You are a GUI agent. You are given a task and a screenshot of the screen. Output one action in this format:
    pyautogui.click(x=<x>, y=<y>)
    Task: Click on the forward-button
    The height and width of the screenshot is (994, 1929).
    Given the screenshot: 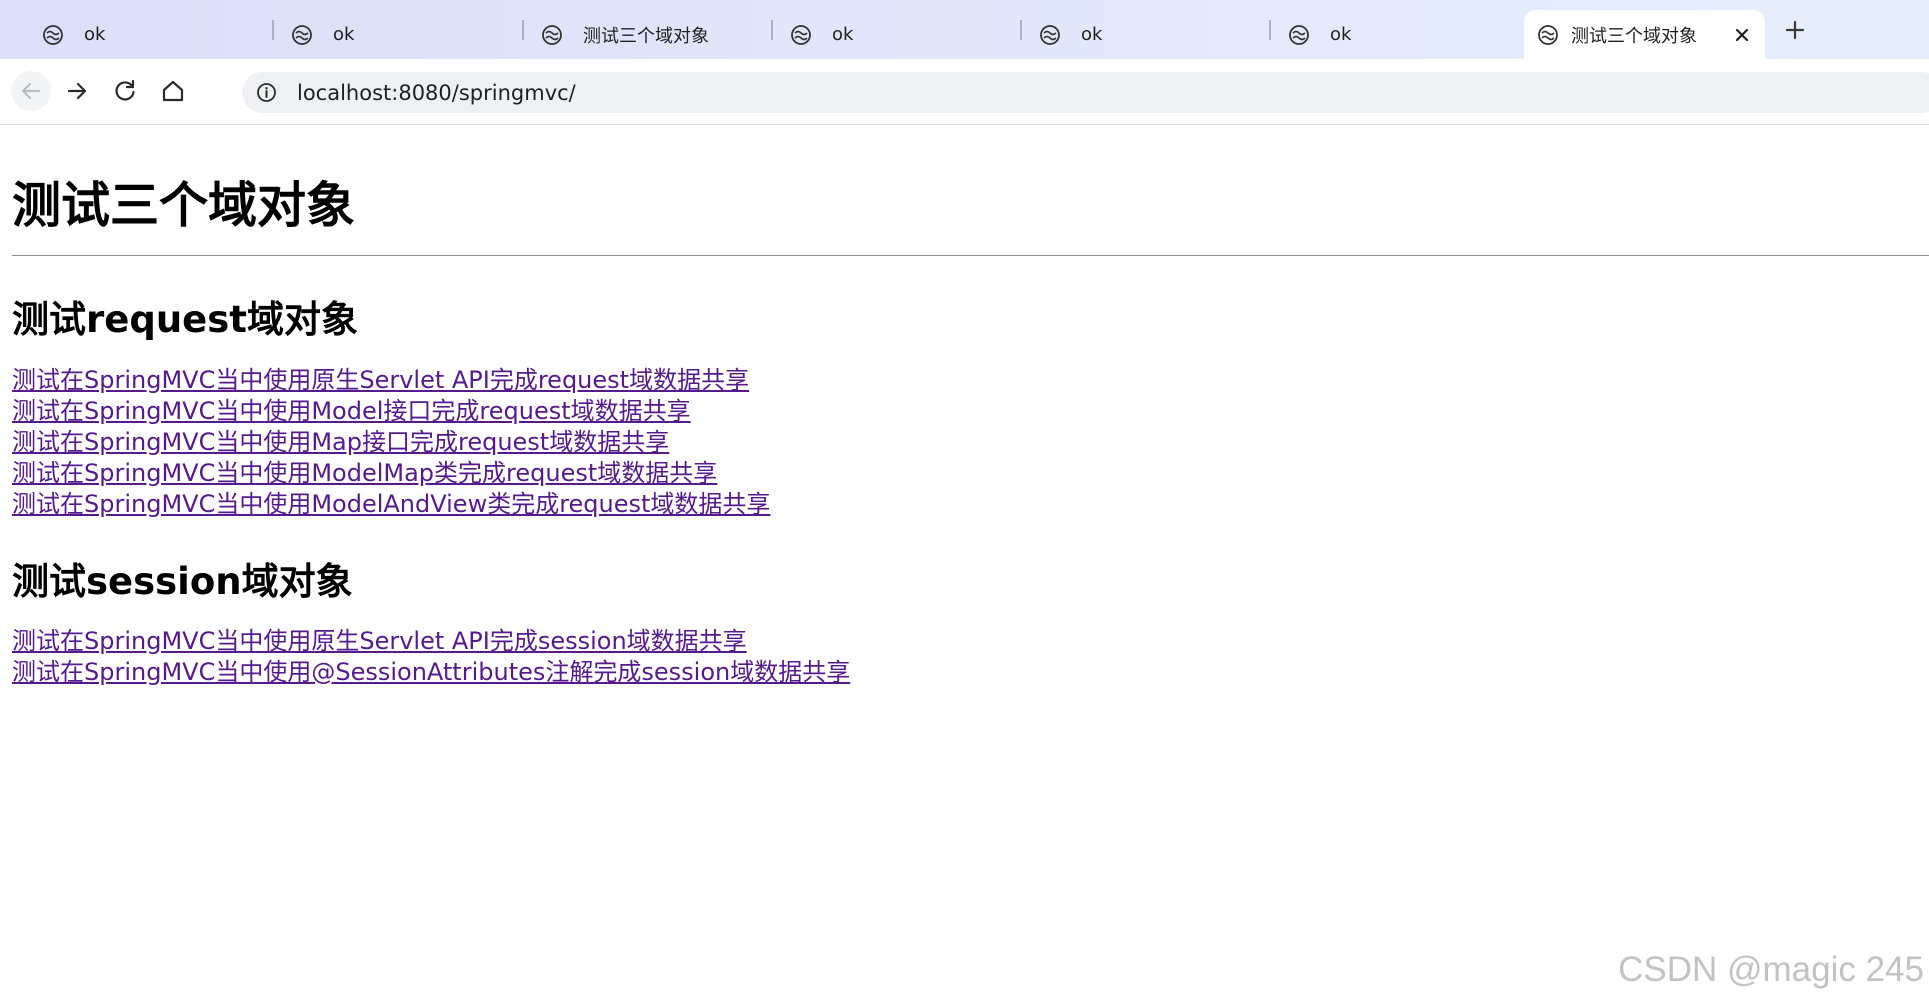 What is the action you would take?
    pyautogui.click(x=77, y=91)
    